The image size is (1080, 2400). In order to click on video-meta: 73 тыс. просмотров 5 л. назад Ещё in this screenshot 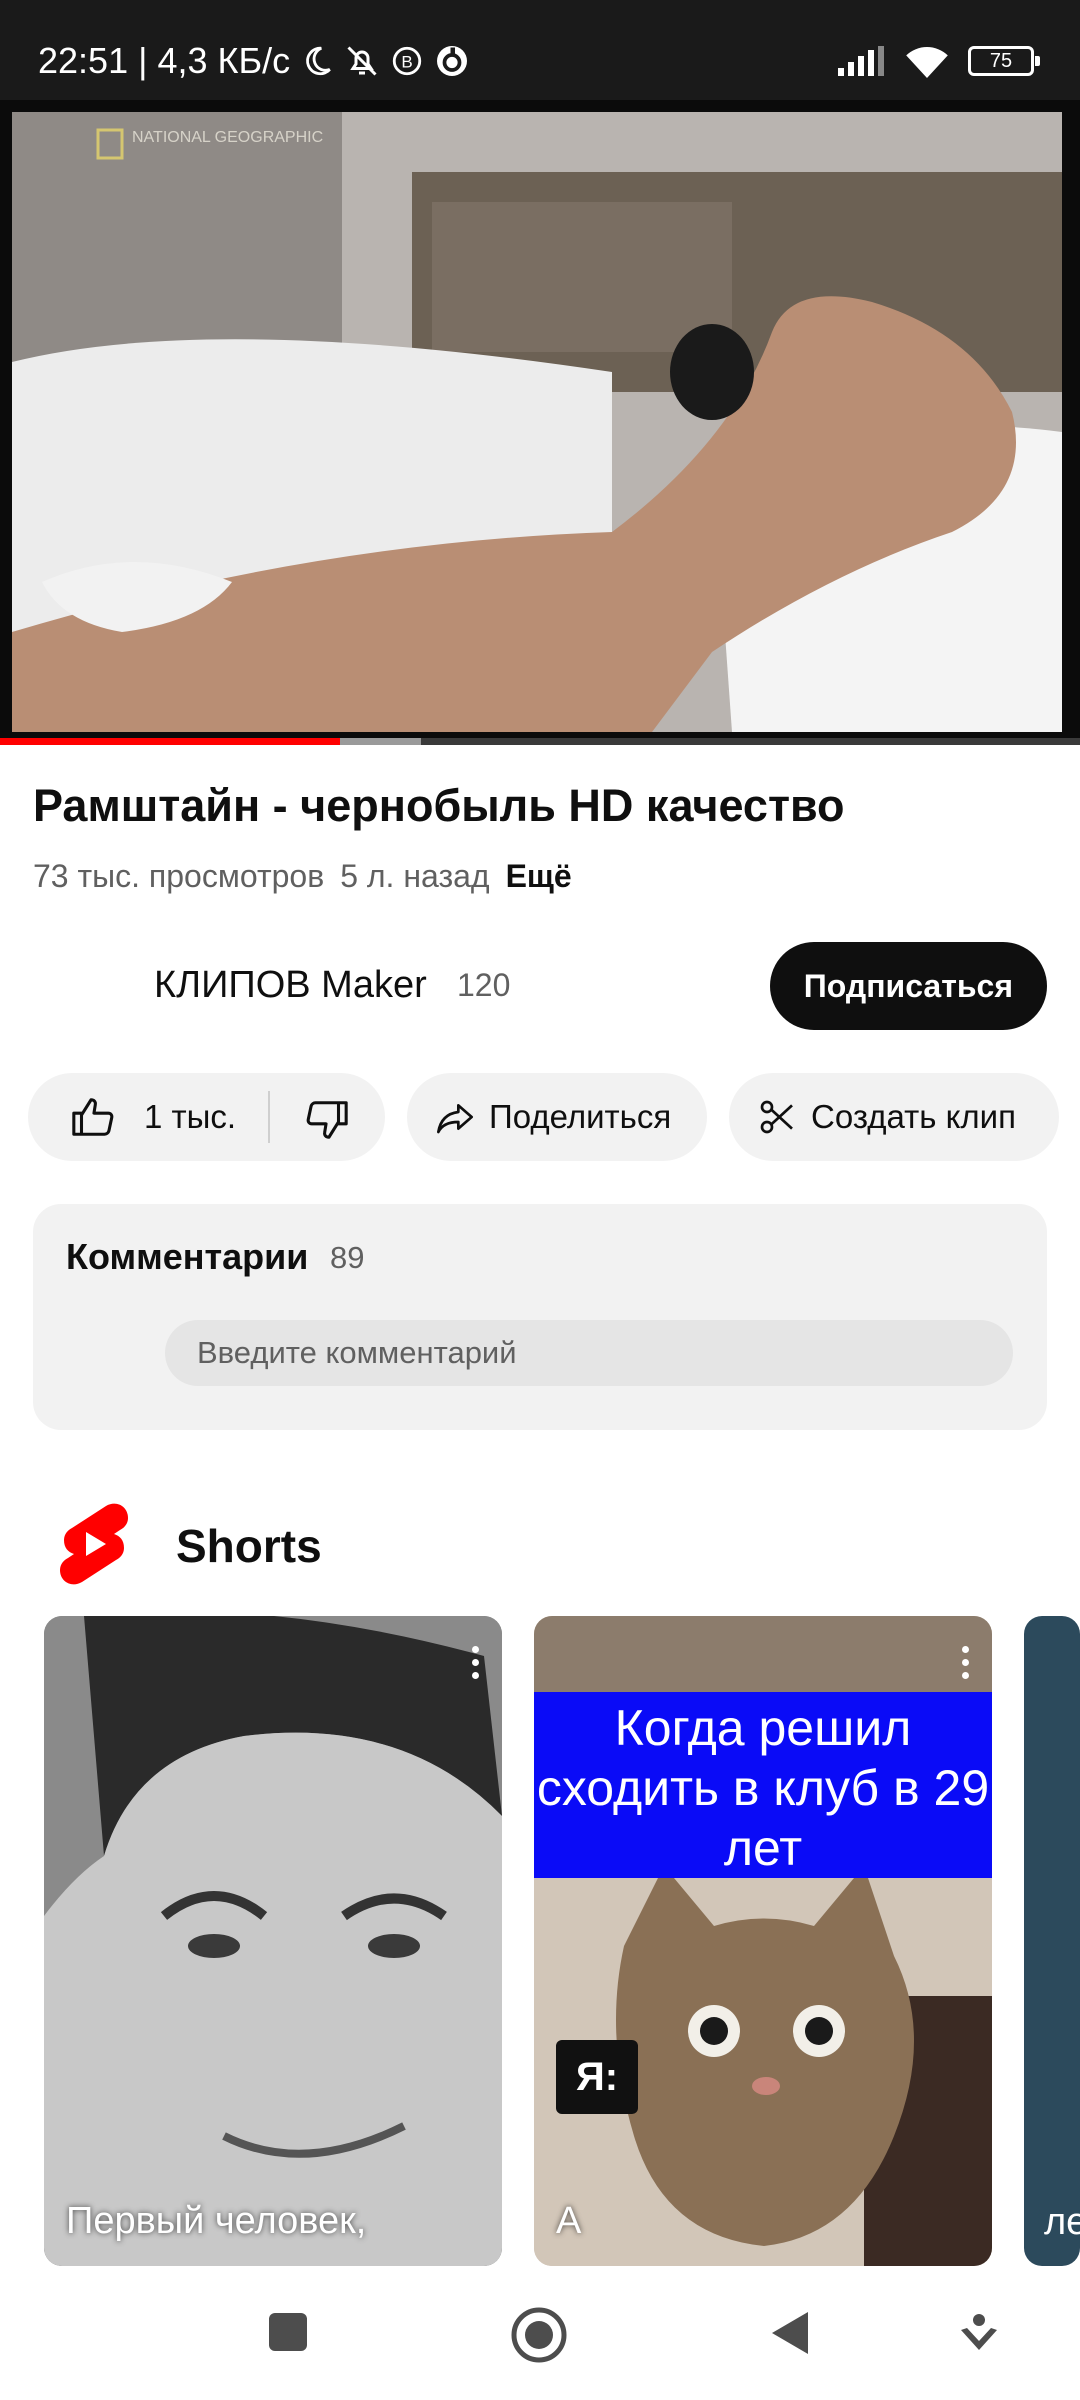, I will do `click(302, 876)`.